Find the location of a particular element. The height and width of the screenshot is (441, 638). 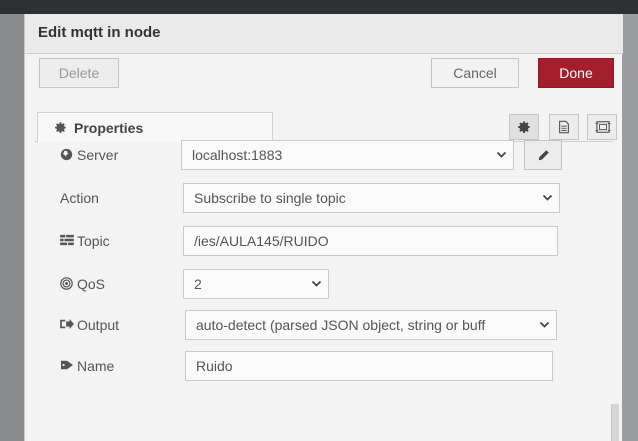

edit-server-button is located at coordinates (543, 155).